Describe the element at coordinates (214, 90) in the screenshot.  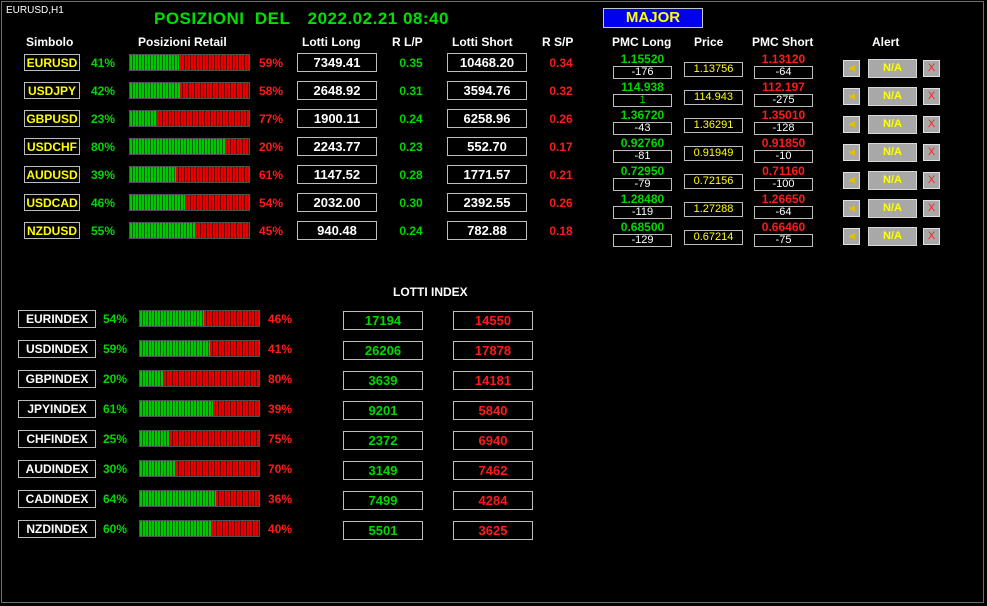
I see `short-bar-fill` at that location.